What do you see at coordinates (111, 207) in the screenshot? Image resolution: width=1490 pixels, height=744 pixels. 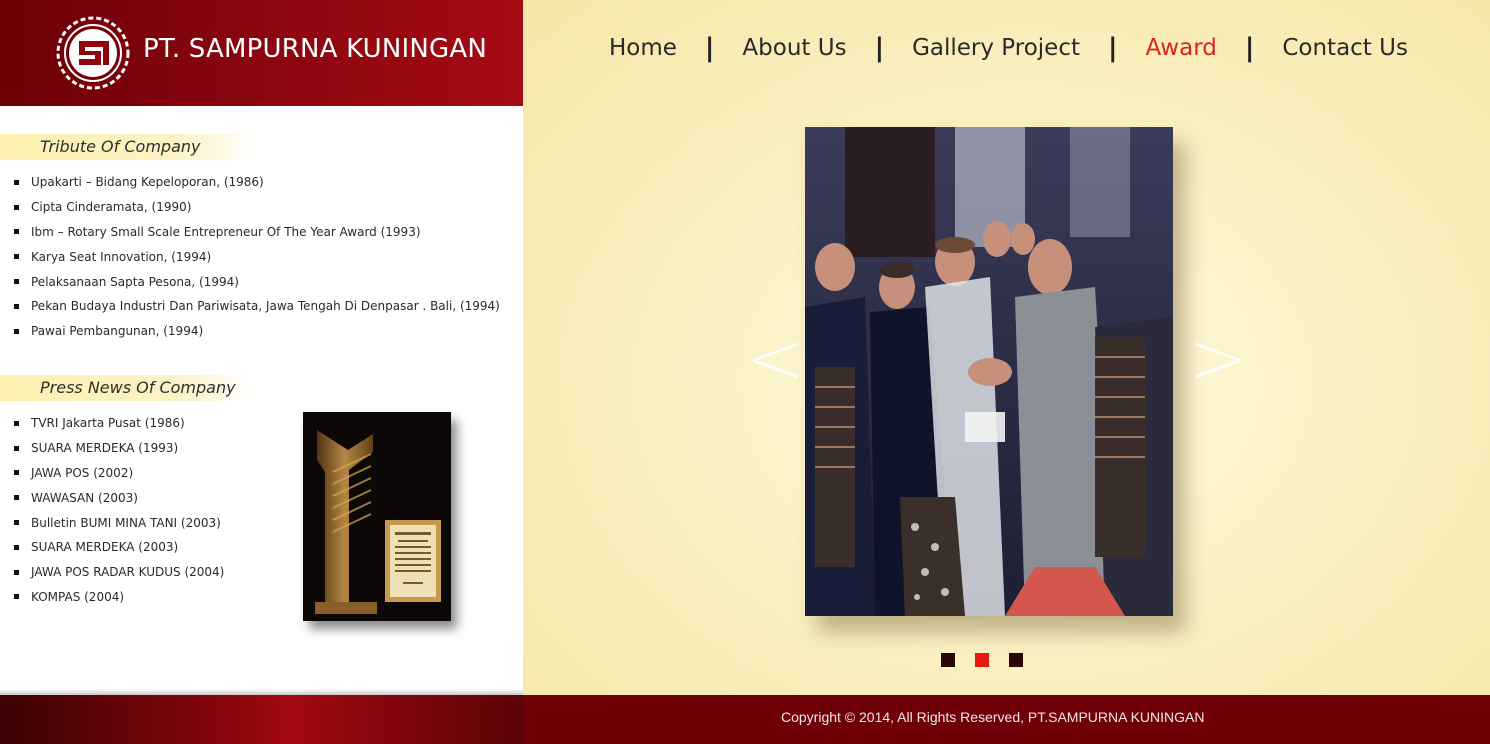 I see `list-item-text: Cipta Cinderamata, (1990)` at bounding box center [111, 207].